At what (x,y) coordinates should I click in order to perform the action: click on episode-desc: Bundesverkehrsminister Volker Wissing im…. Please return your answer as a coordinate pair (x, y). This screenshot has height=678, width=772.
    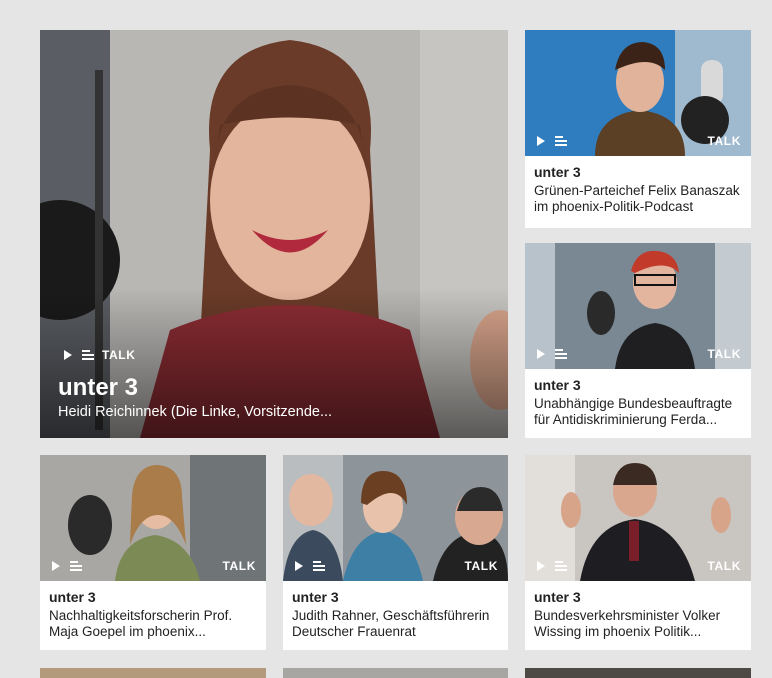
    Looking at the image, I should click on (627, 623).